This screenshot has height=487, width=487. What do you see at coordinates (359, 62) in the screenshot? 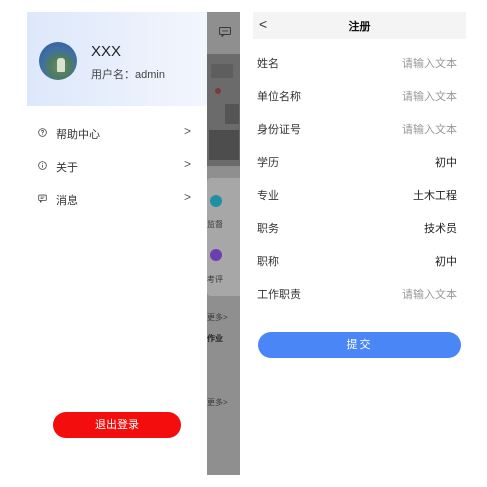
I see `form-row-name: 姓名 请输入文本` at bounding box center [359, 62].